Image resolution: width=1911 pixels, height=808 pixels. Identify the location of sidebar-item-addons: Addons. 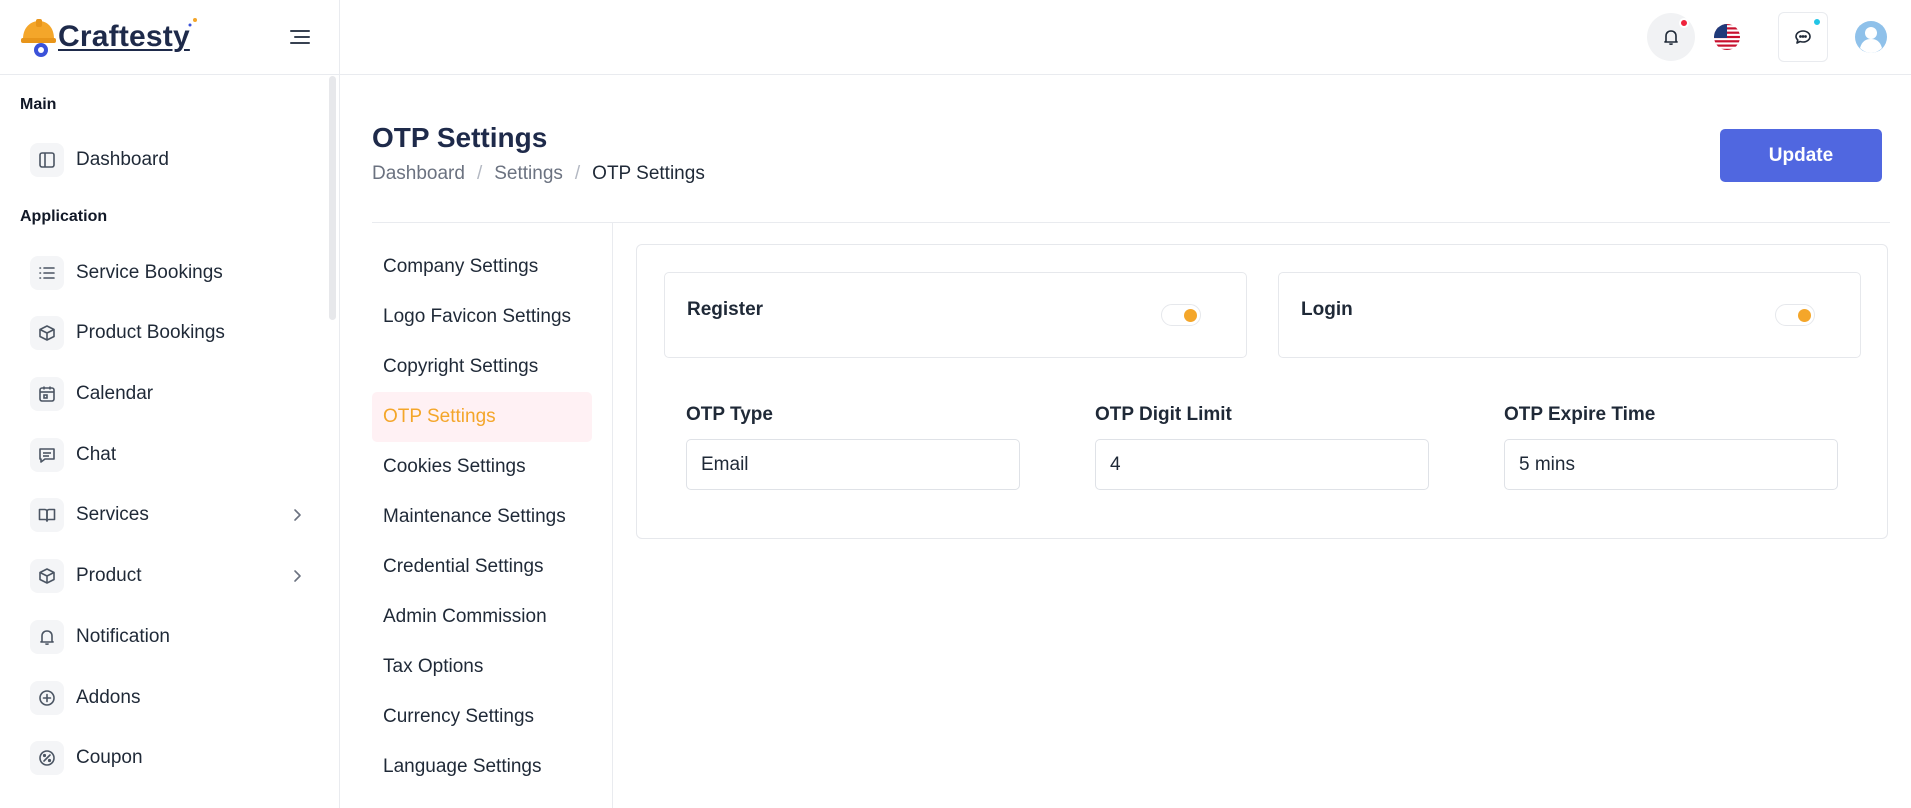
(167, 698).